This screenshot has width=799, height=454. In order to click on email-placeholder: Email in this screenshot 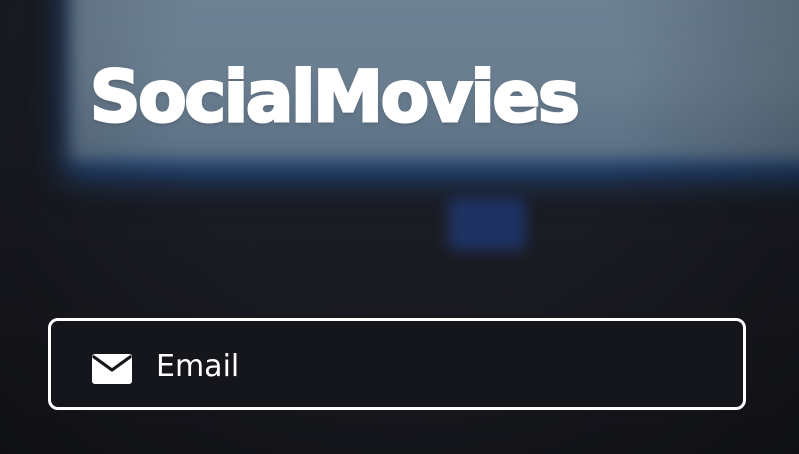, I will do `click(198, 366)`.